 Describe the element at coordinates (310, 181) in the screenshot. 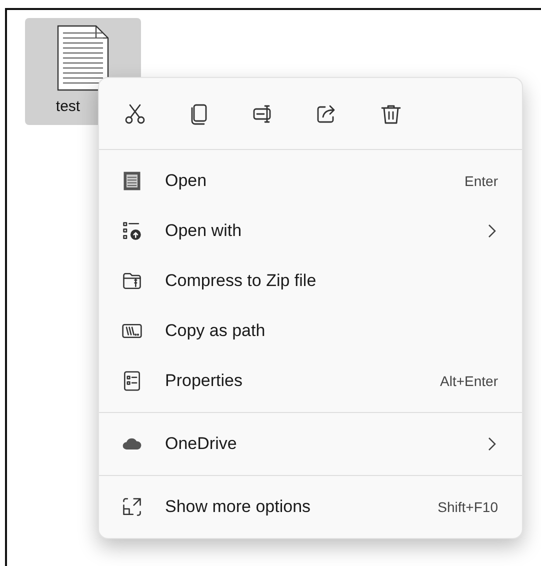

I see `menu-item: Open Enter` at that location.